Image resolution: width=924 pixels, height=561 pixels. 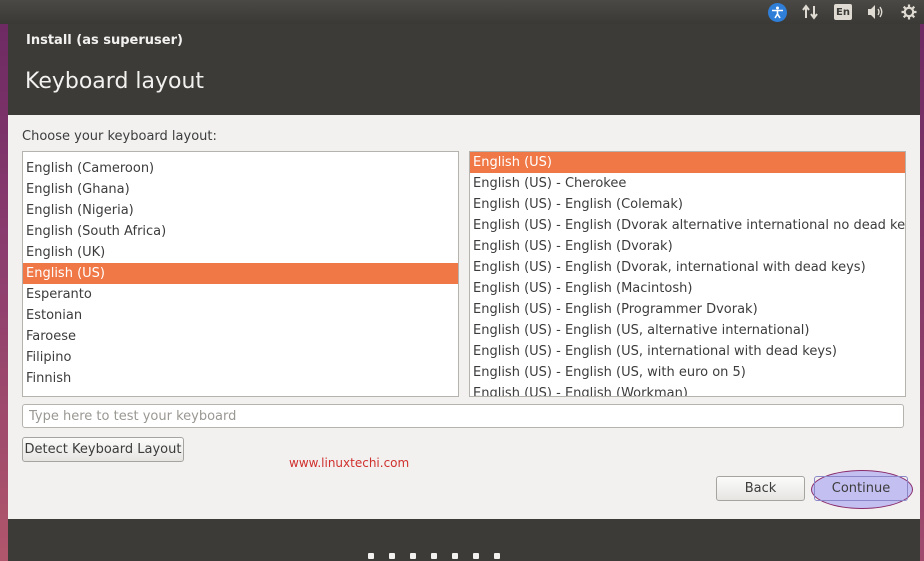 I want to click on layout-list-item: Finnish, so click(x=240, y=378).